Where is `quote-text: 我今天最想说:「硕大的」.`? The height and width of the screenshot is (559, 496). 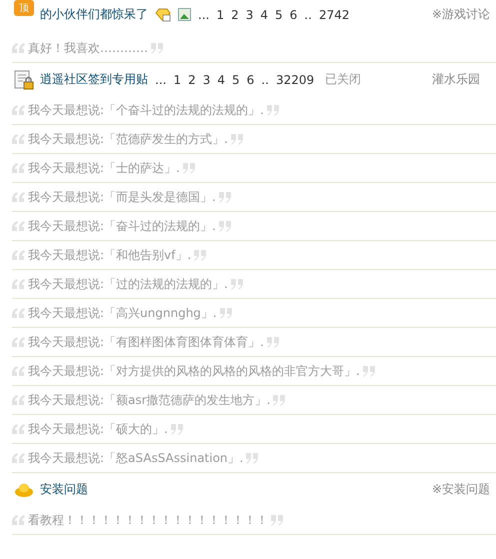 quote-text: 我今天最想说:「硕大的」. is located at coordinates (98, 429).